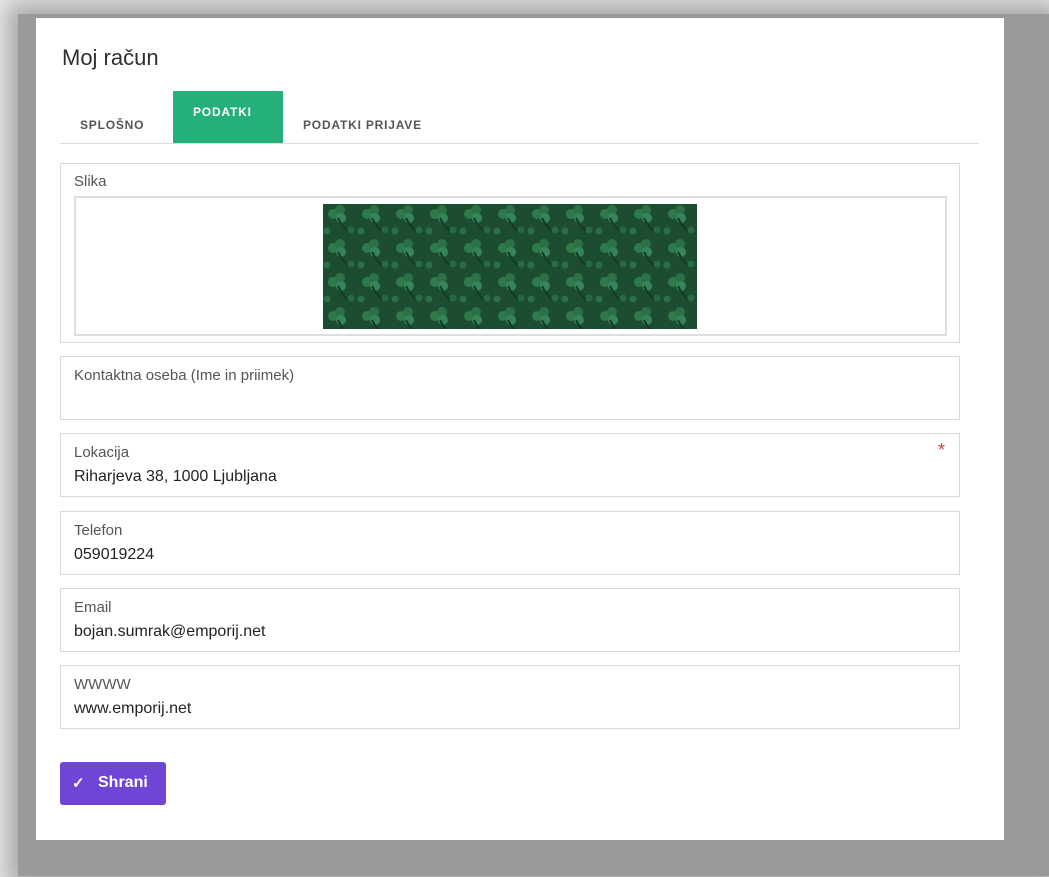 The width and height of the screenshot is (1049, 877). What do you see at coordinates (184, 375) in the screenshot?
I see `contact-person-label: Kontaktna oseba (Ime in priimek)` at bounding box center [184, 375].